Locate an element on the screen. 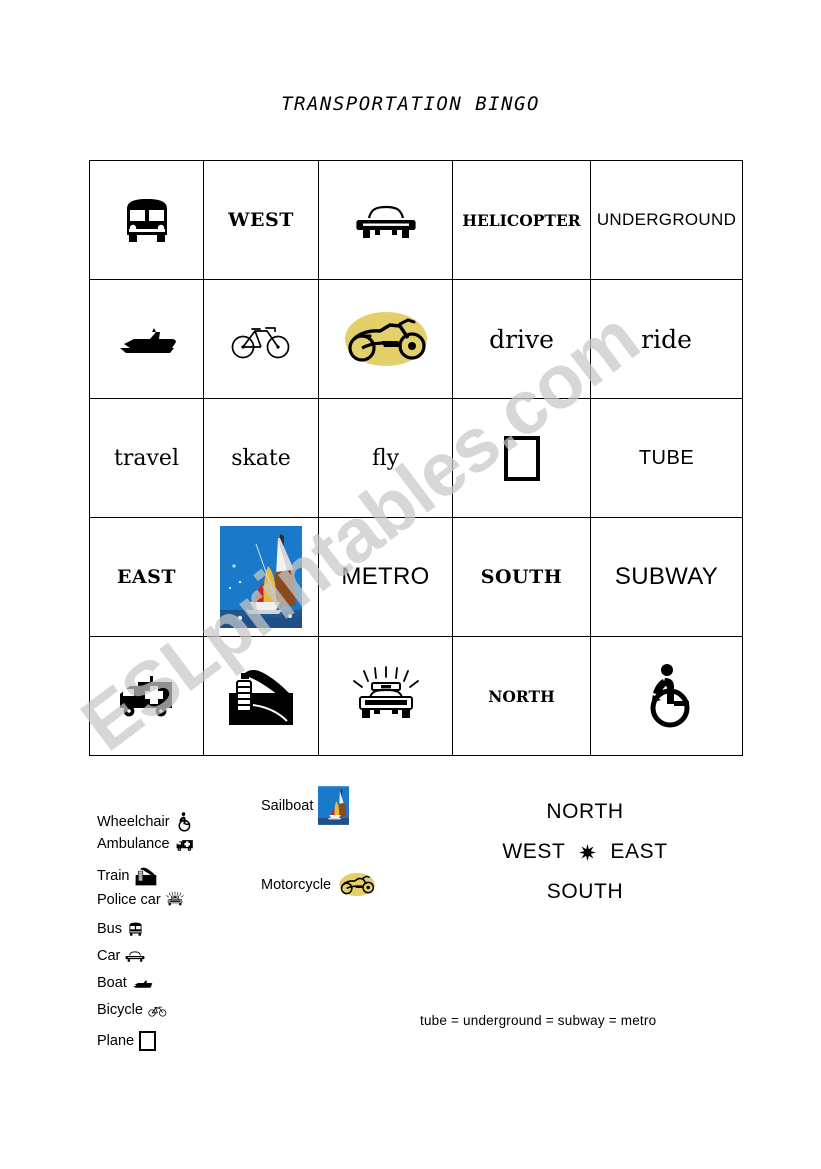 This screenshot has height=1169, width=821. bingo-cell-text: travel is located at coordinates (146, 458).